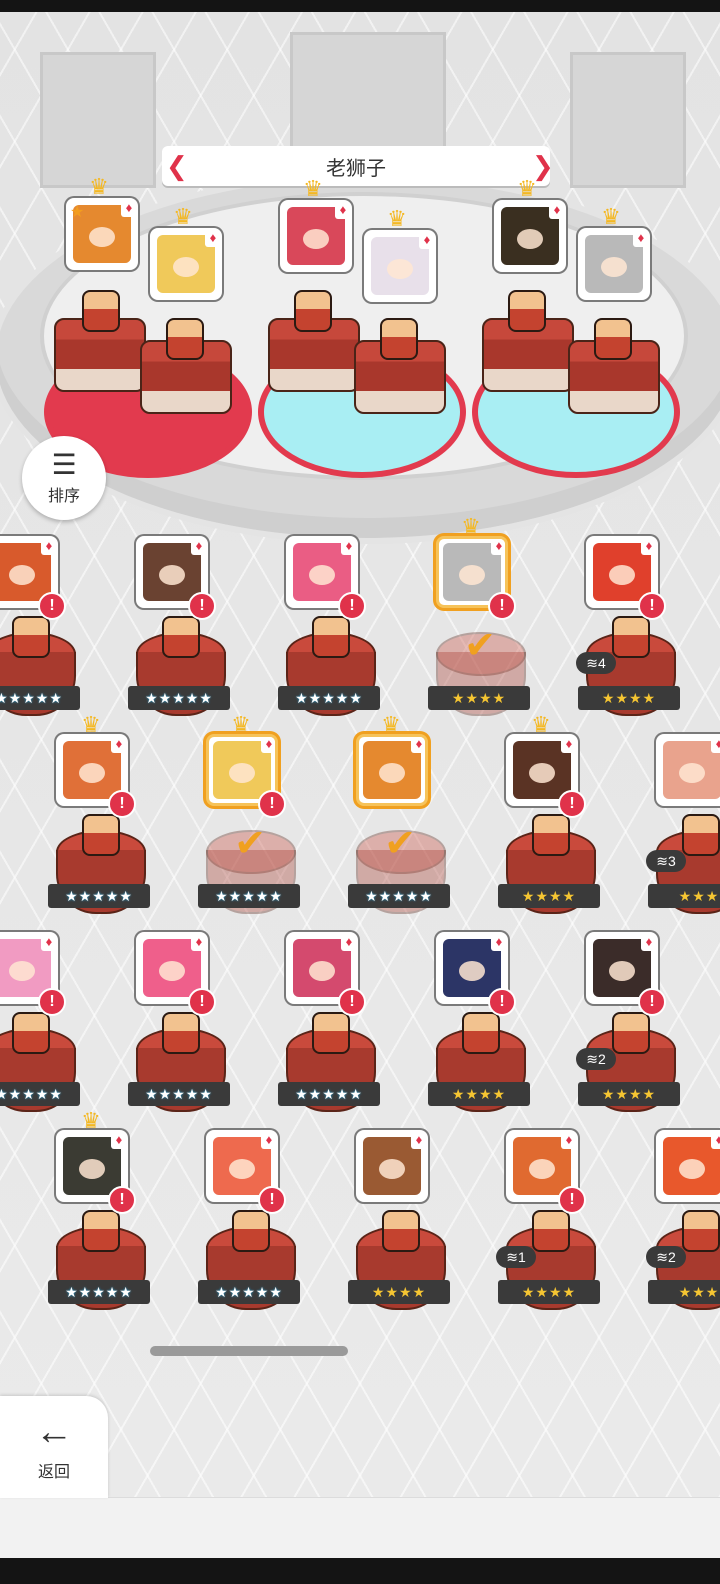 The width and height of the screenshot is (720, 1584). What do you see at coordinates (77, 212) in the screenshot?
I see `star-icon: ★` at bounding box center [77, 212].